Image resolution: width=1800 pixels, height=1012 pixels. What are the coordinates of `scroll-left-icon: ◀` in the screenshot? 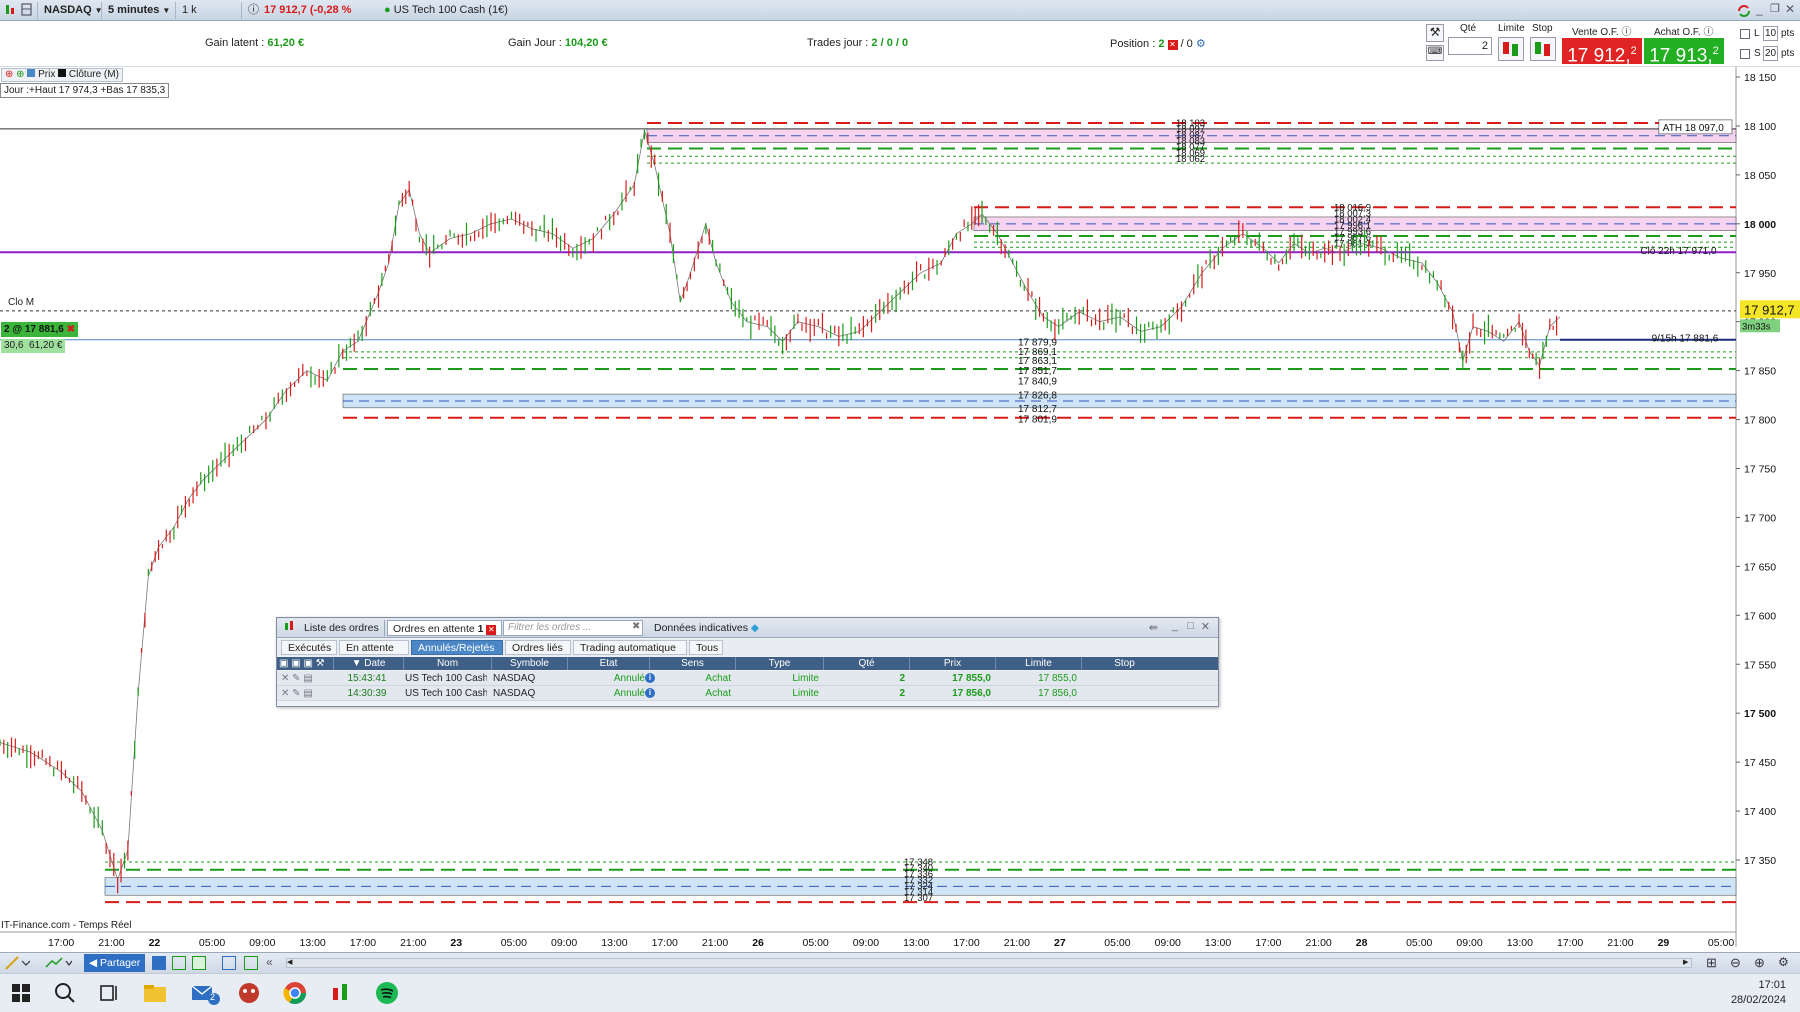 It's located at (291, 962).